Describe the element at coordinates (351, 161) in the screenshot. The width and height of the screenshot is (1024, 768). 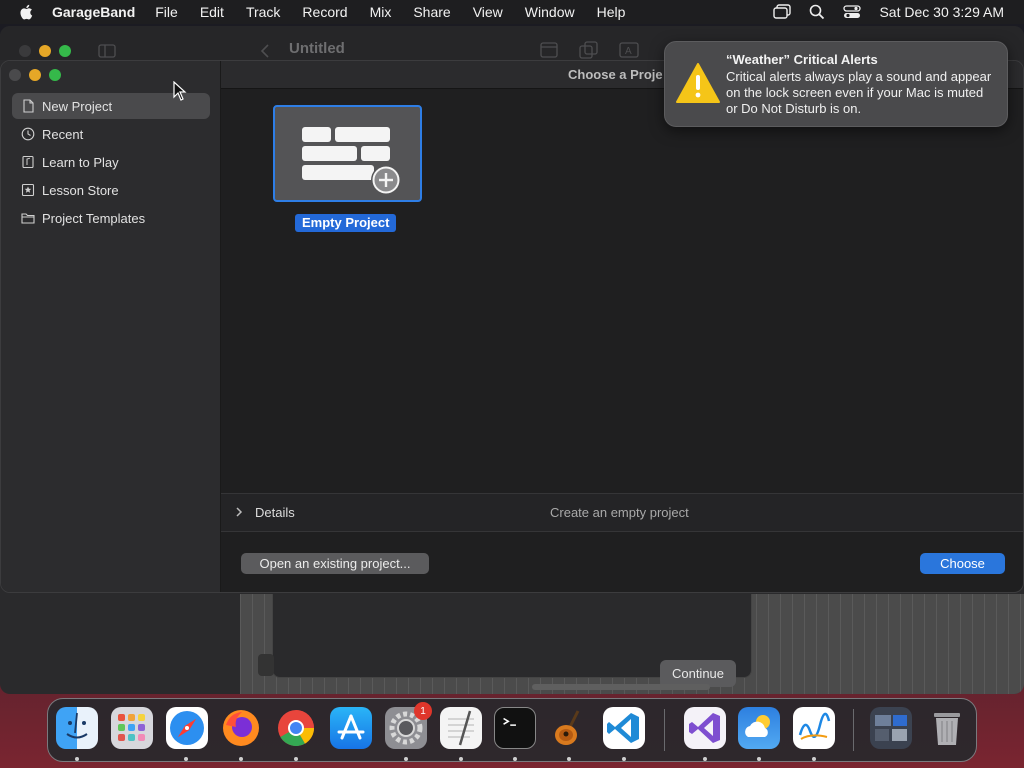
I see `empty-project-icon` at that location.